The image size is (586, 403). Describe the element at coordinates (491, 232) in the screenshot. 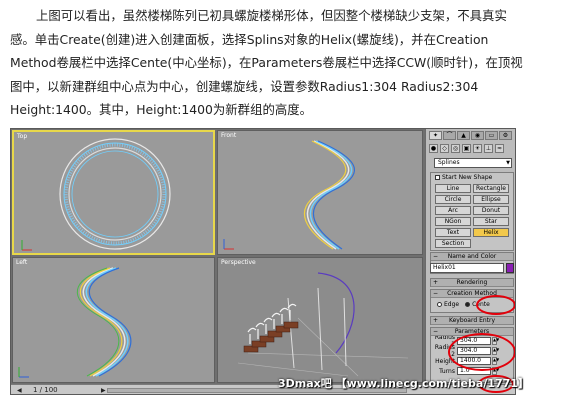

I see `helix-button: Helix` at that location.